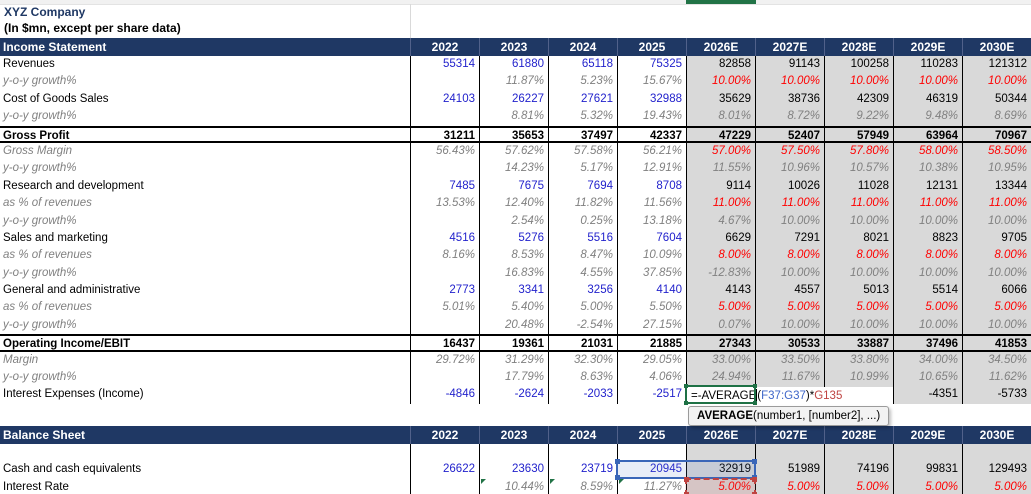 This screenshot has height=494, width=1031. Describe the element at coordinates (996, 186) in the screenshot. I see `data-cell: 13344` at that location.